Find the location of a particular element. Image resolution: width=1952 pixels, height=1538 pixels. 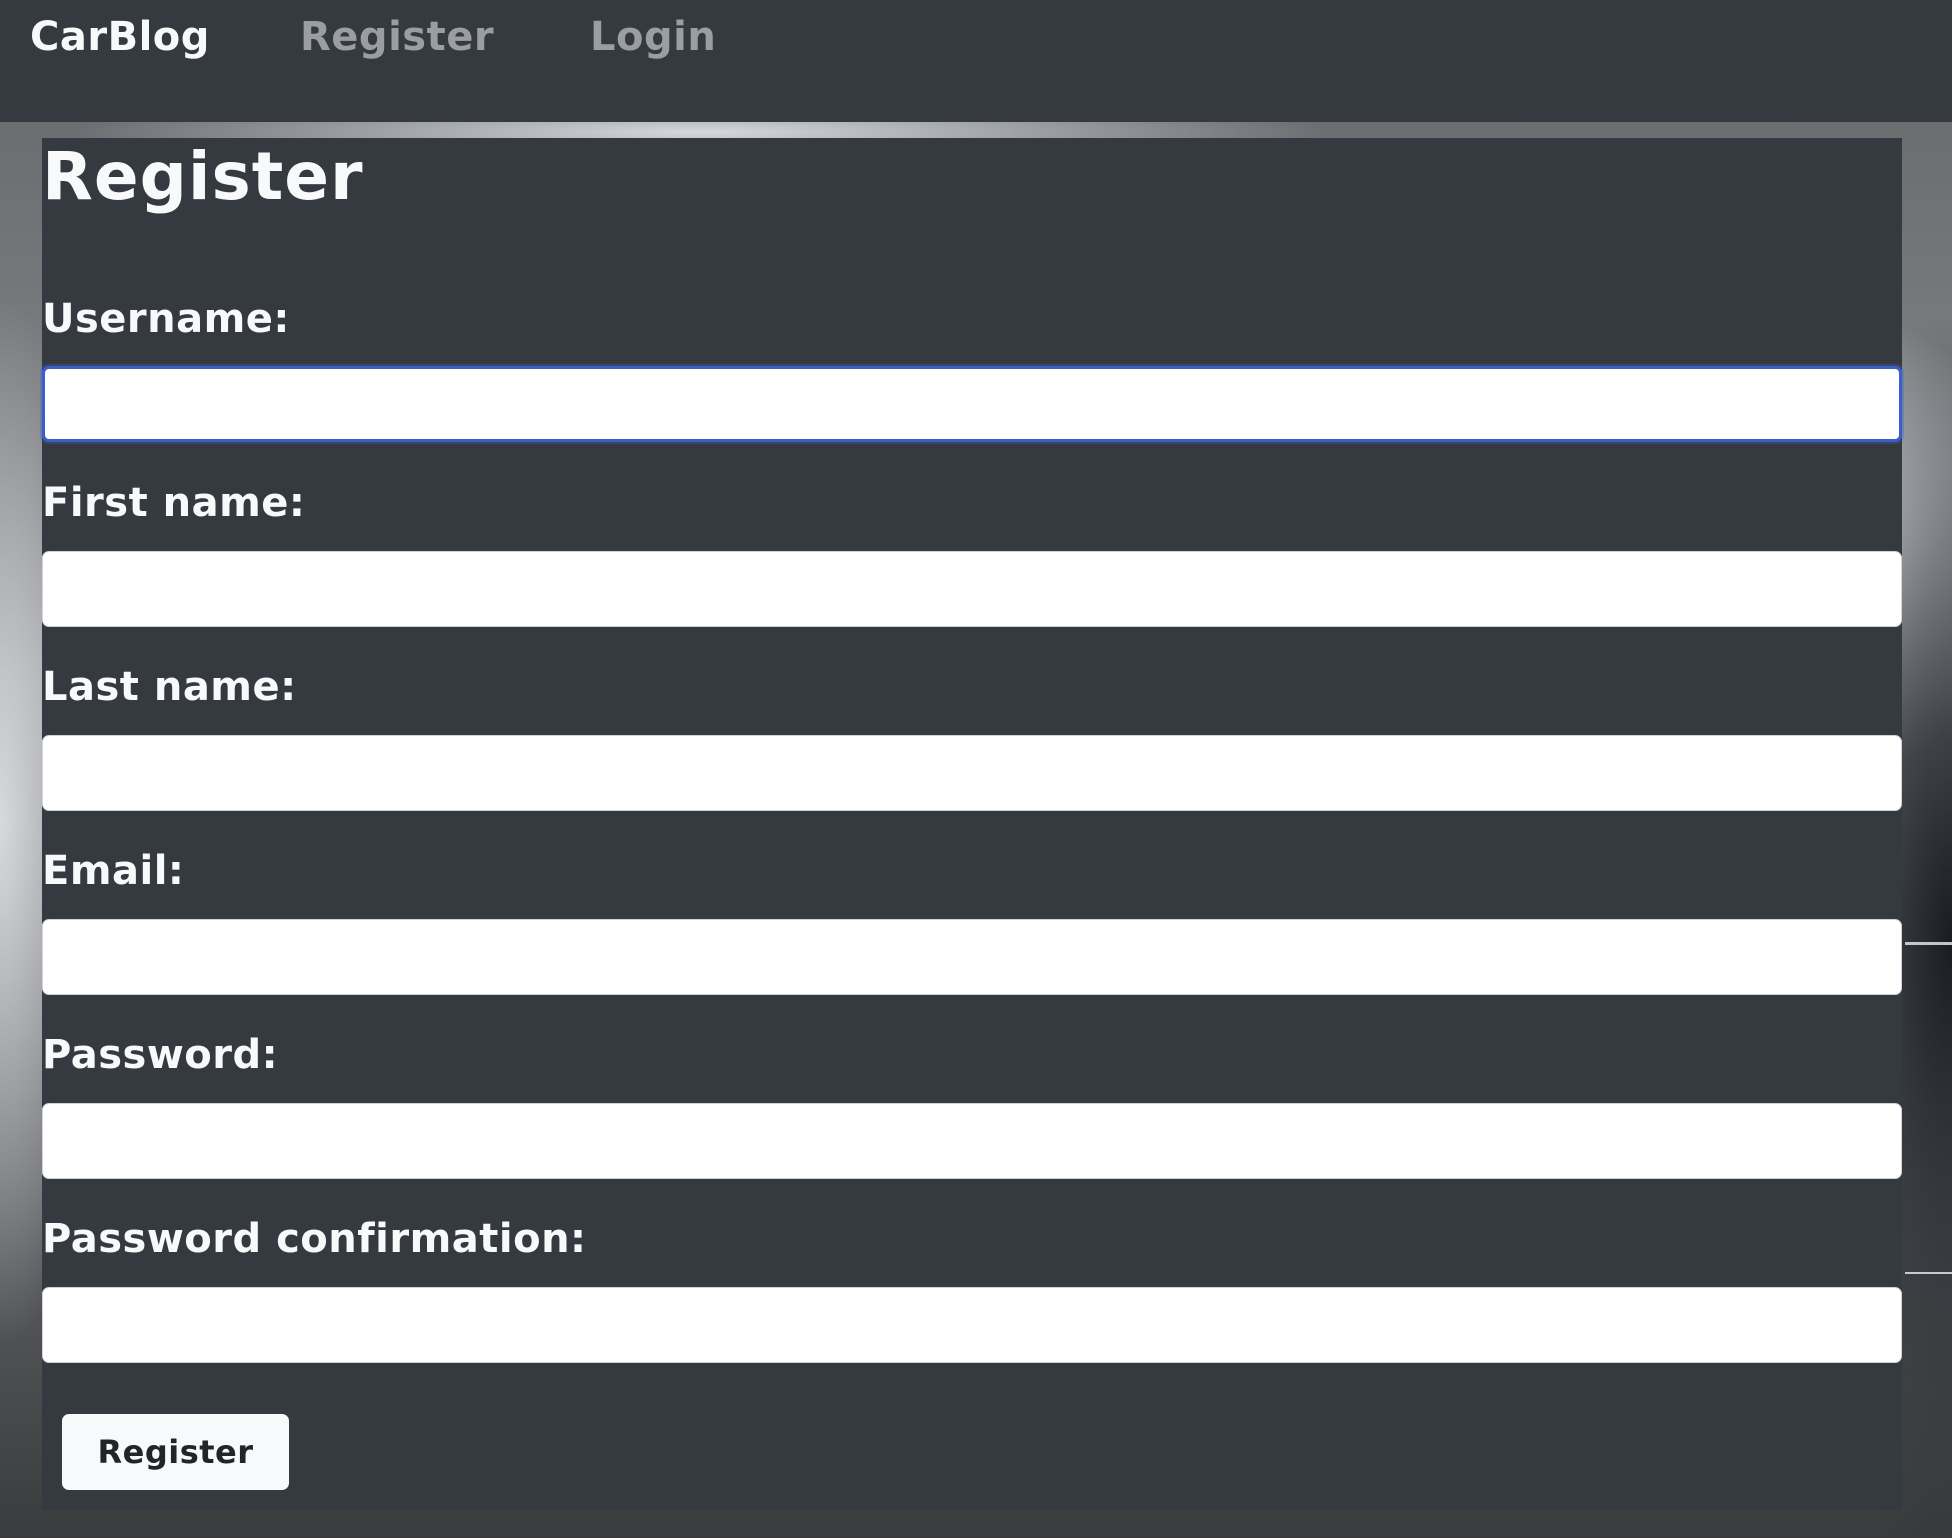

nav-link-login: Login is located at coordinates (653, 37).